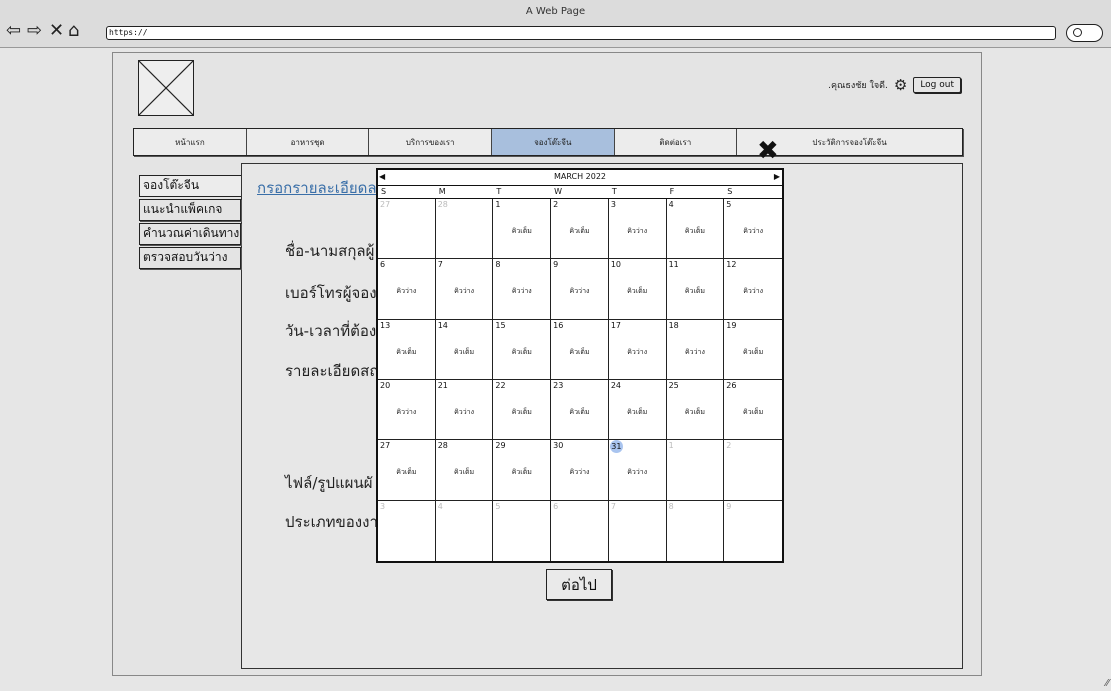  What do you see at coordinates (407, 470) in the screenshot?
I see `calendar-day-cell: 27 คิวเต็ม` at bounding box center [407, 470].